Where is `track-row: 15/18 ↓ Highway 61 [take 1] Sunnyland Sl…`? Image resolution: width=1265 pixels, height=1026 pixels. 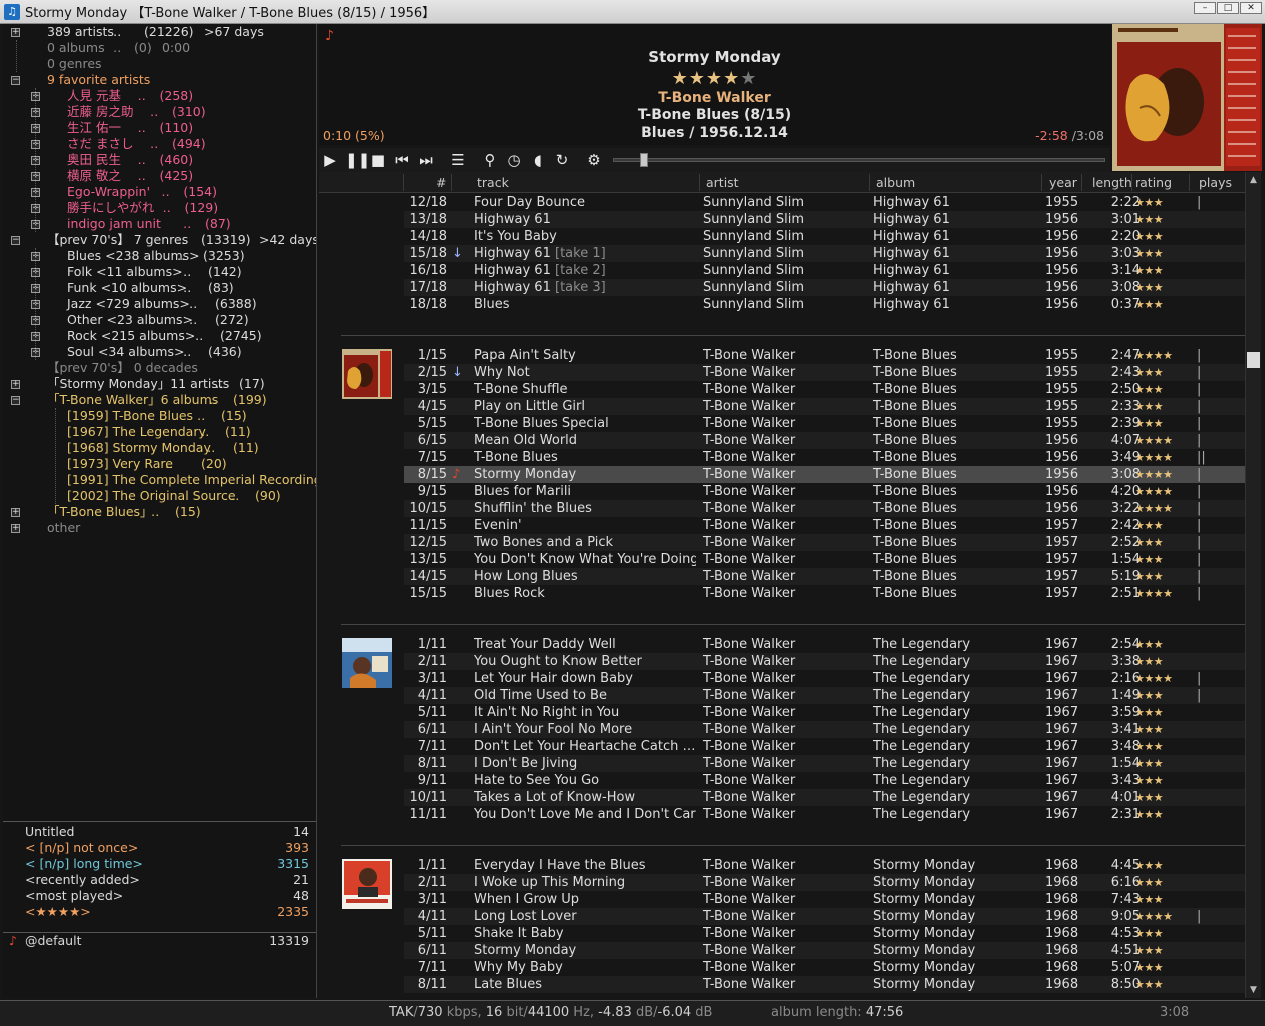 track-row: 15/18 ↓ Highway 61 [take 1] Sunnyland Sl… is located at coordinates (824, 253).